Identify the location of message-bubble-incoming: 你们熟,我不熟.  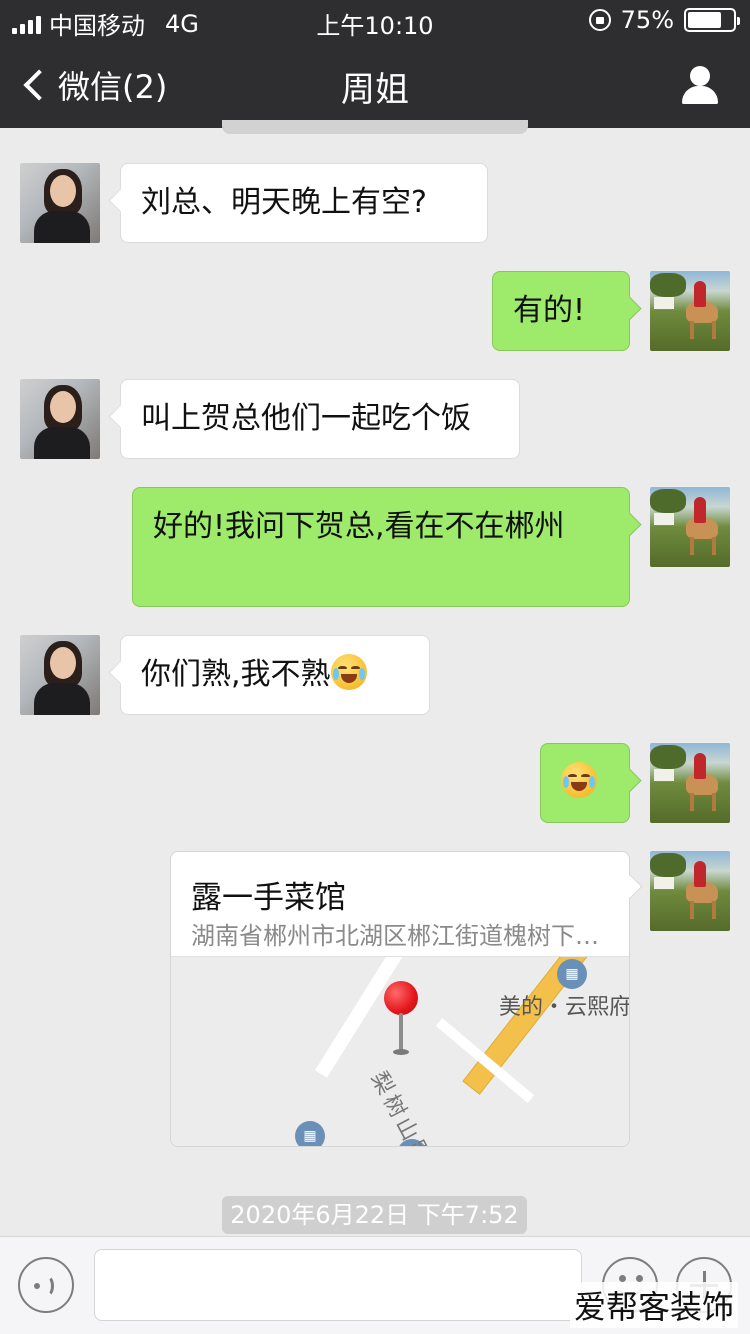
(275, 675).